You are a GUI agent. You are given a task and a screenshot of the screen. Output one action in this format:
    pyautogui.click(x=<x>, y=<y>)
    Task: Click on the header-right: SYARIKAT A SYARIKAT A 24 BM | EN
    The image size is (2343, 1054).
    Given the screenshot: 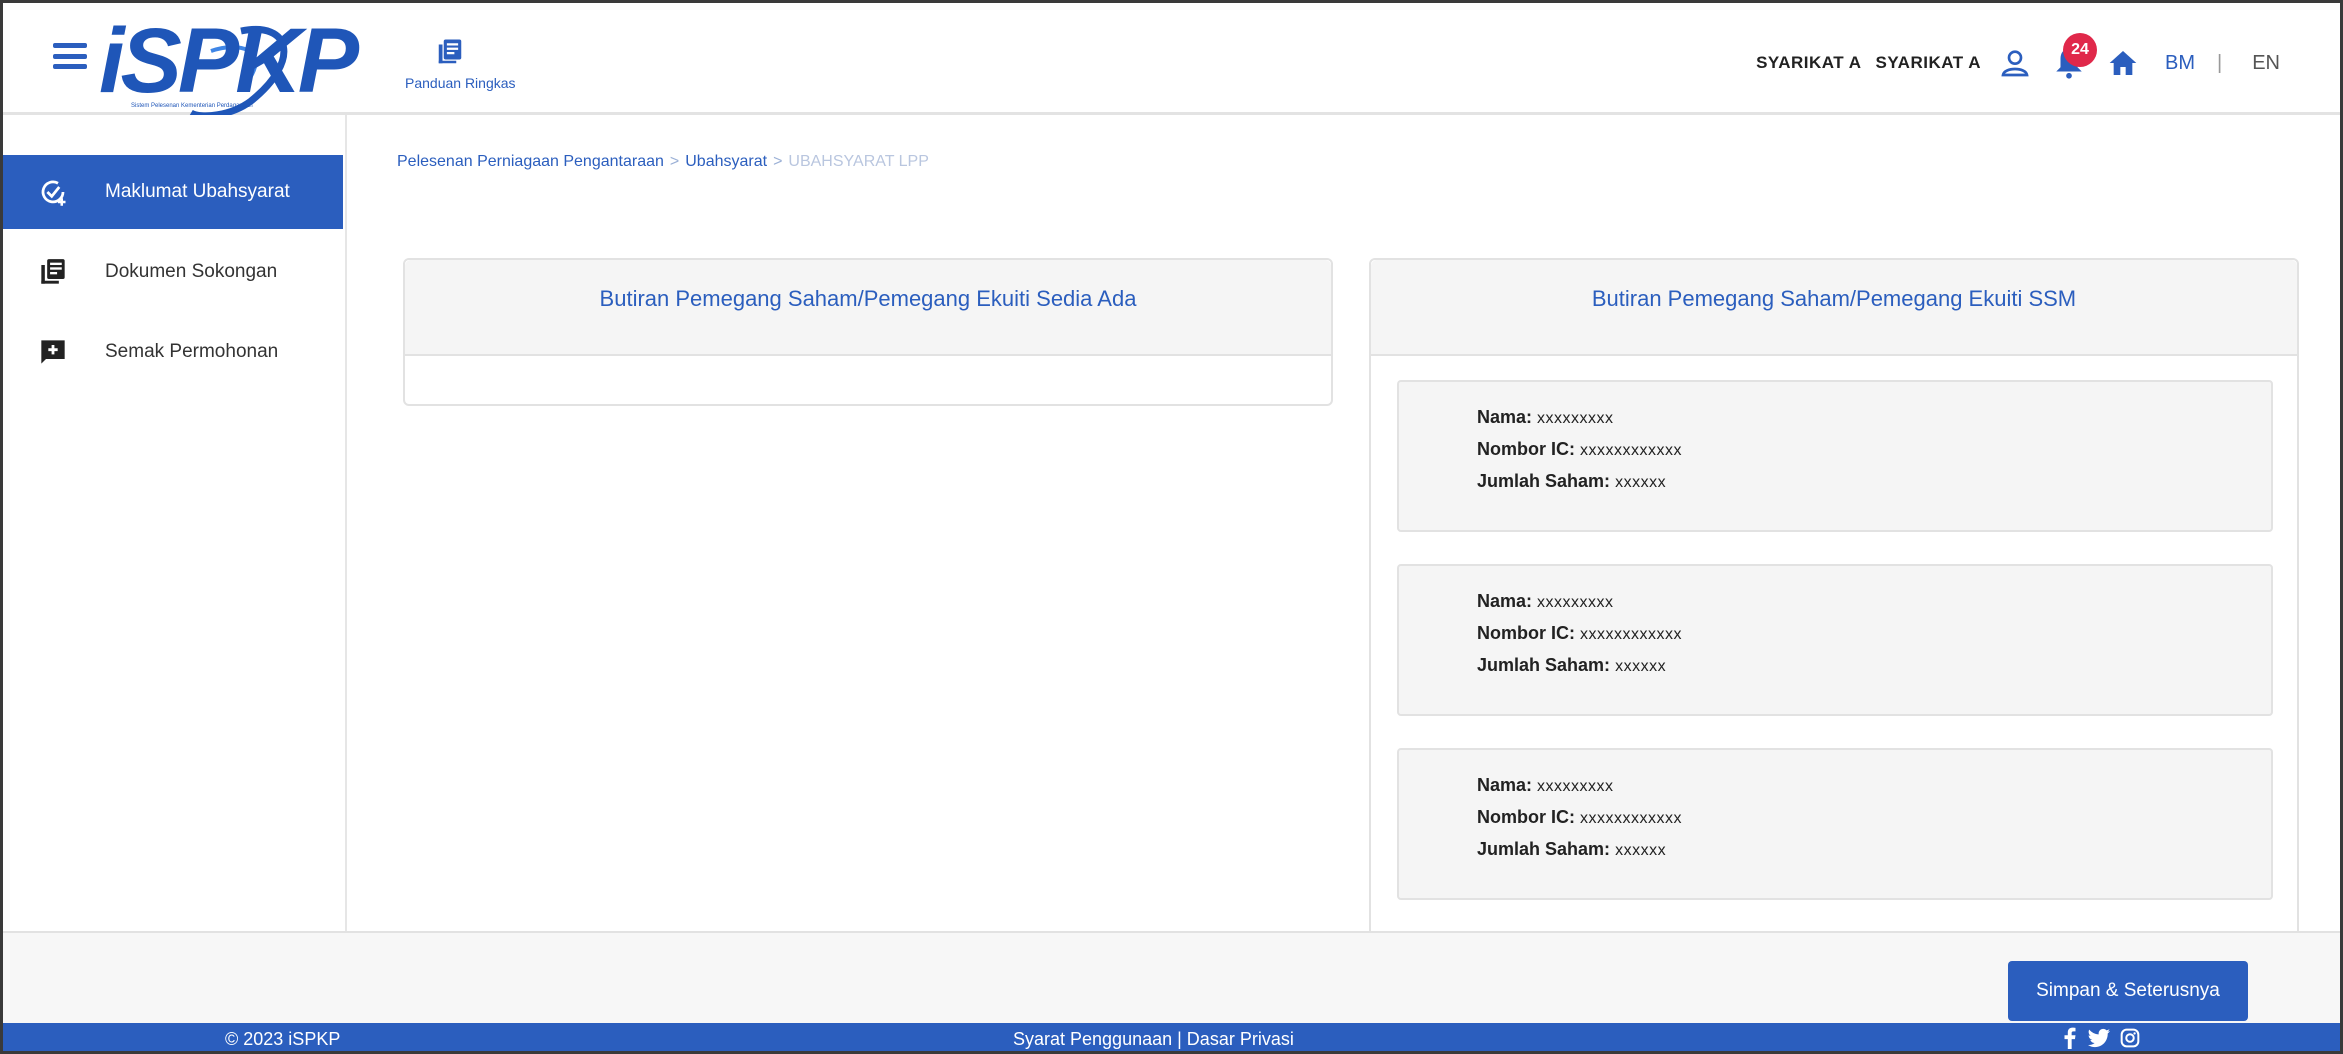 What is the action you would take?
    pyautogui.click(x=2018, y=63)
    